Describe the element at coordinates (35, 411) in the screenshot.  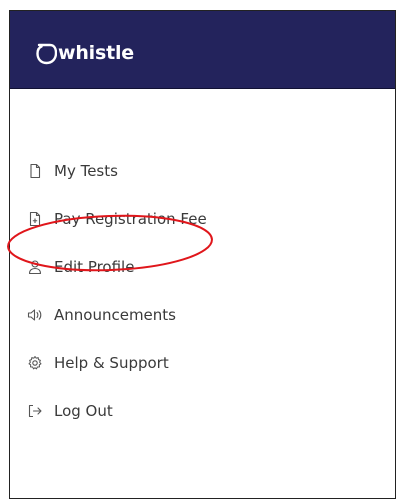
I see `logout-icon` at that location.